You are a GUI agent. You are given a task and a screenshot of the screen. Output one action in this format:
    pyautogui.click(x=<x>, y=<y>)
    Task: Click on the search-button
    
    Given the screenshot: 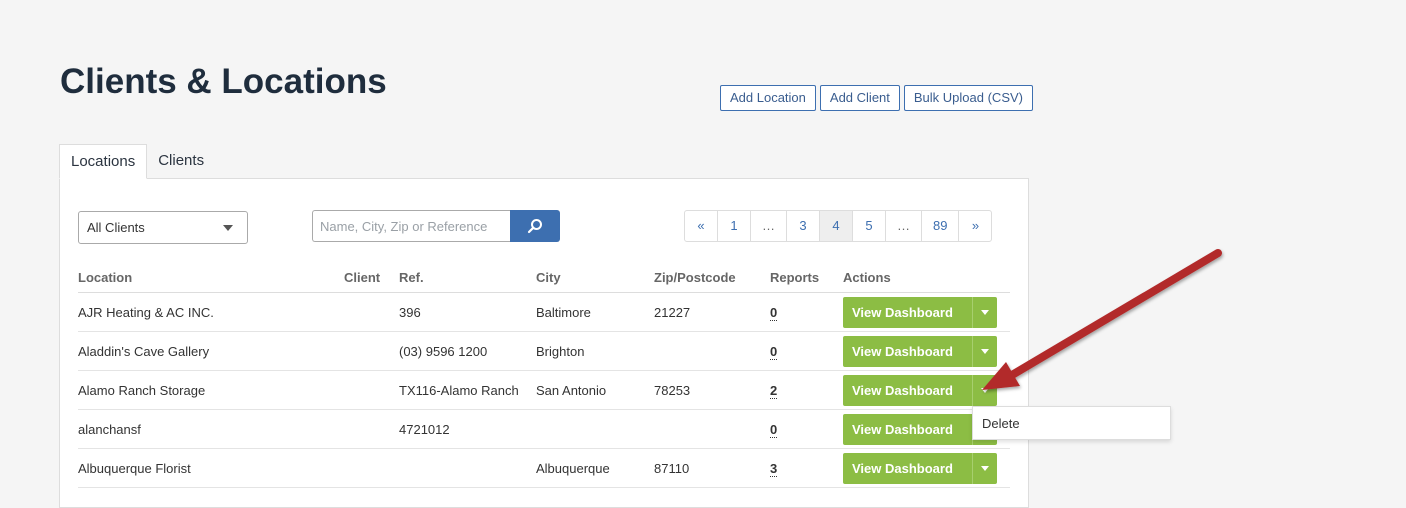 What is the action you would take?
    pyautogui.click(x=535, y=226)
    